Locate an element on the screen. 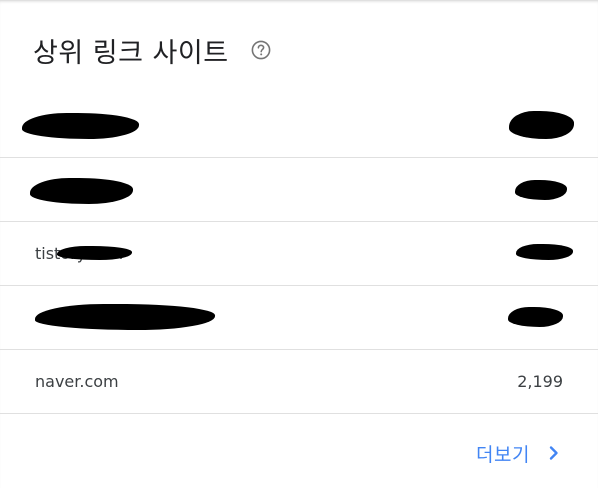  more-link: 더보기 is located at coordinates (519, 453).